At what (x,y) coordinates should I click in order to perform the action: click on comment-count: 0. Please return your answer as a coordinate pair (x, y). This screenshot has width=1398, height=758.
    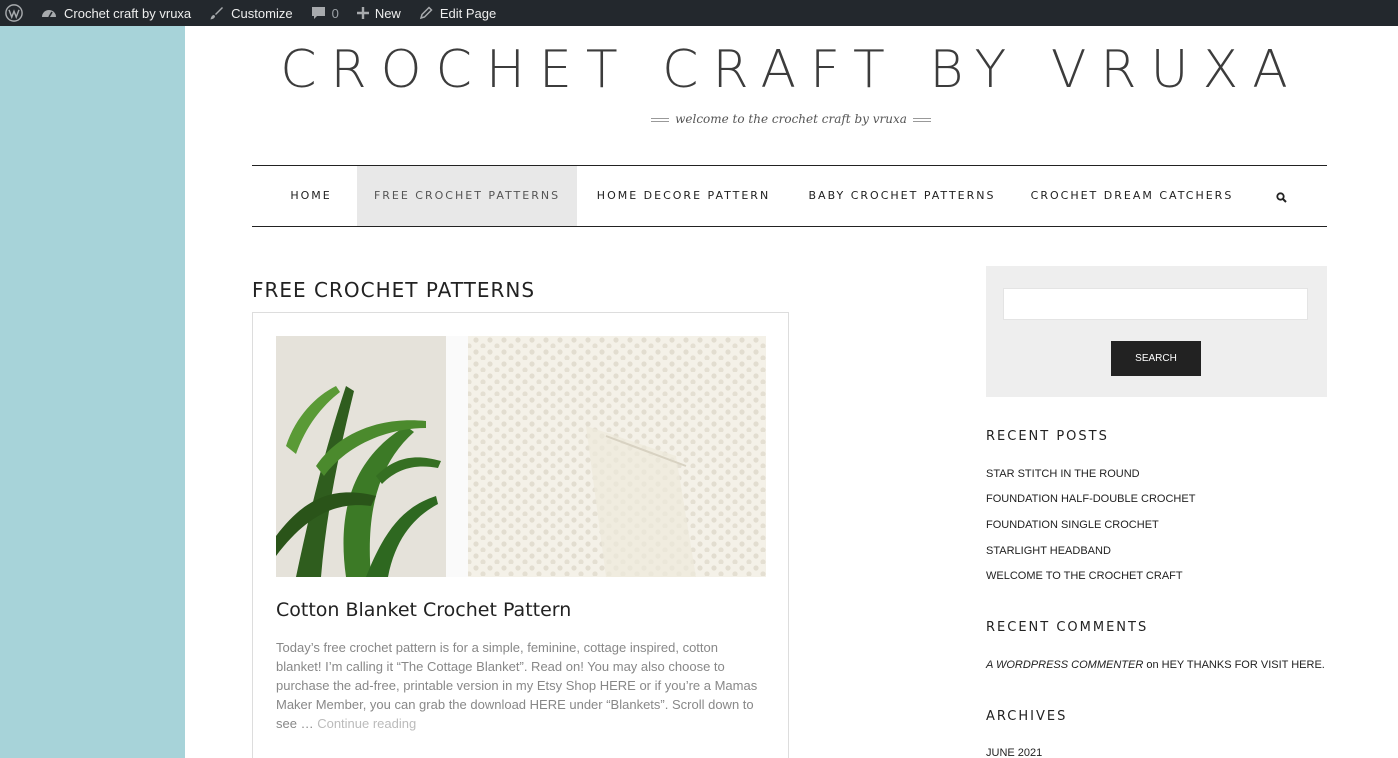
    Looking at the image, I should click on (335, 13).